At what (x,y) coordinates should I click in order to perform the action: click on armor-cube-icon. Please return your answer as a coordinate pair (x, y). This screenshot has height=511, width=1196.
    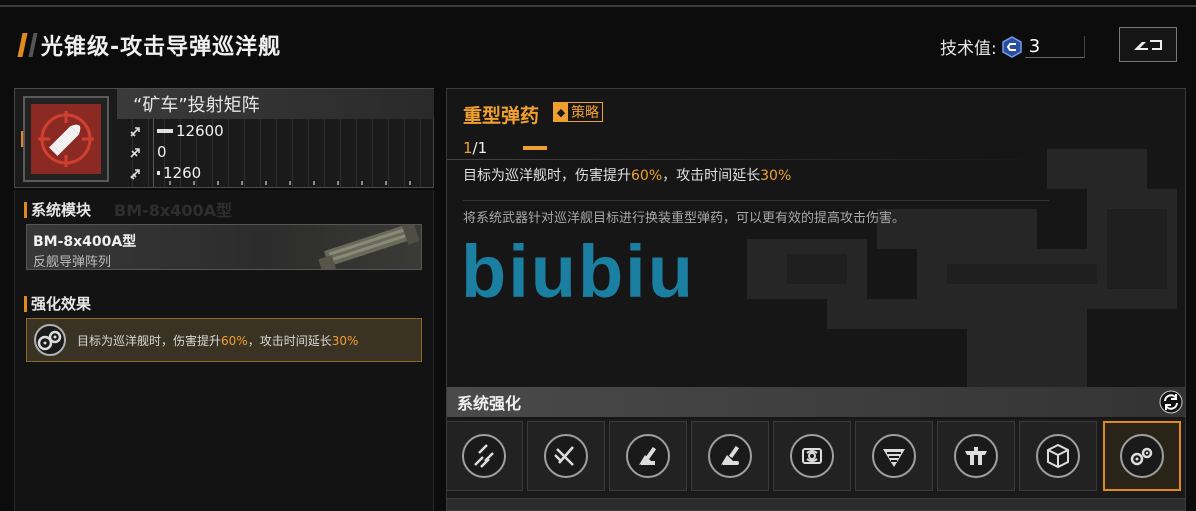
    Looking at the image, I should click on (1058, 456).